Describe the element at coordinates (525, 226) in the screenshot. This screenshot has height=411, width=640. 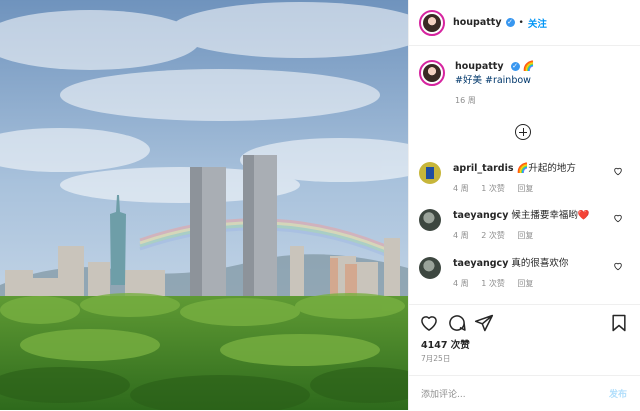
I see `comment-item: taeyangcy 候主播要幸福哟❤️ 4 周 2 次赞 回复` at that location.